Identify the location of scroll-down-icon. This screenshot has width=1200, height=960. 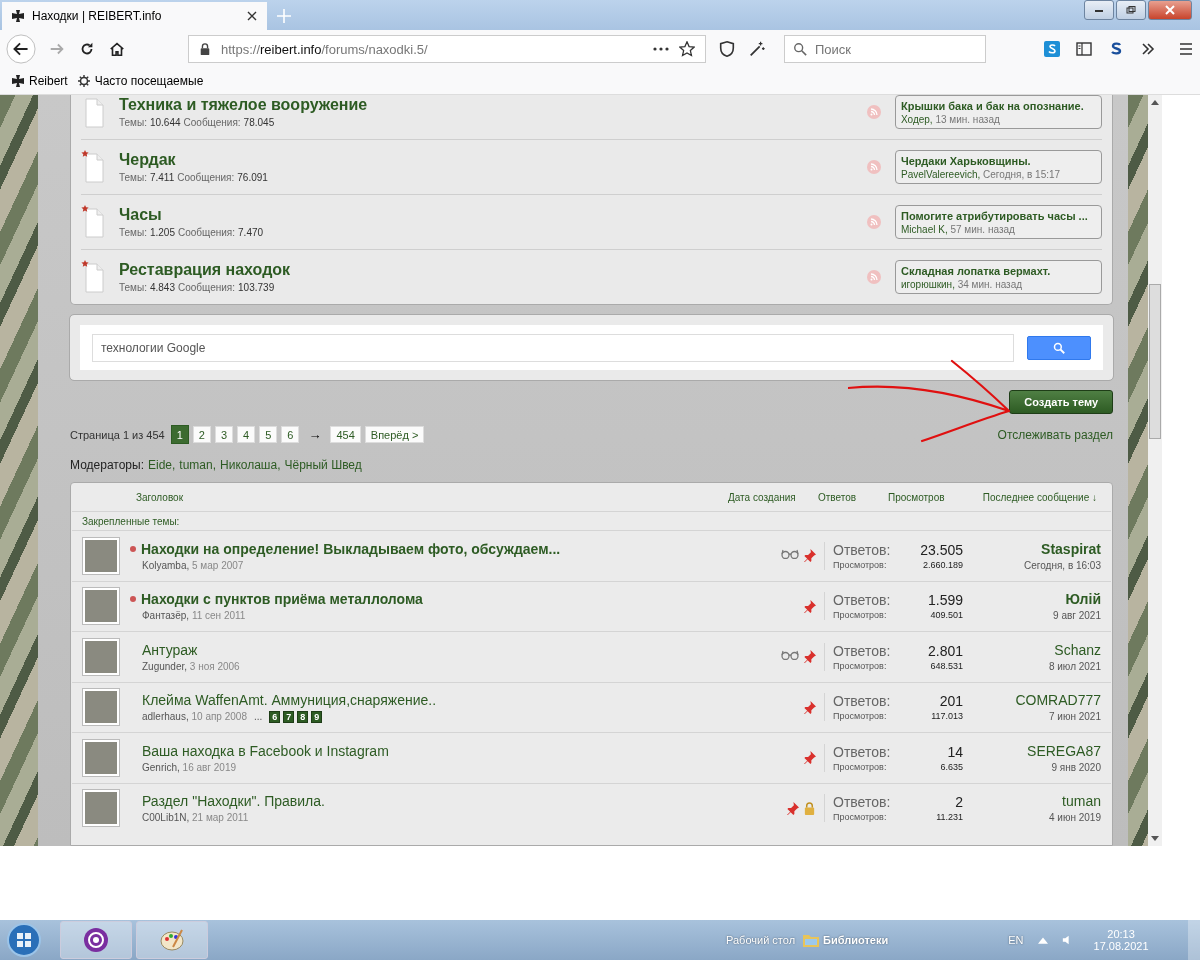
(1155, 839).